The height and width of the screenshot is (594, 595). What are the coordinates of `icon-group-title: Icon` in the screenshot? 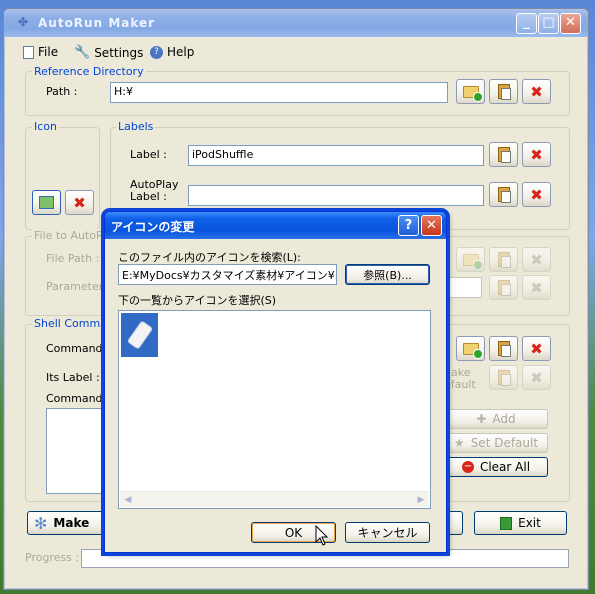 It's located at (45, 126).